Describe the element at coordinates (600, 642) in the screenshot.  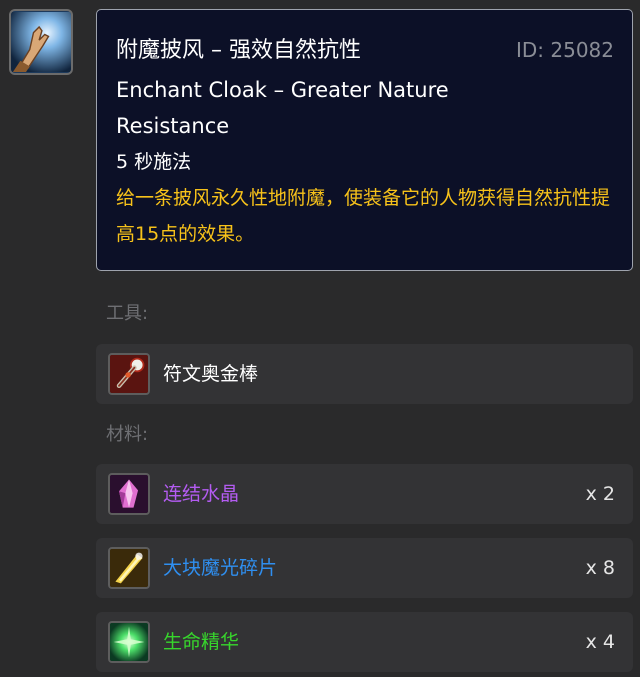
I see `material-quantity: x 4` at that location.